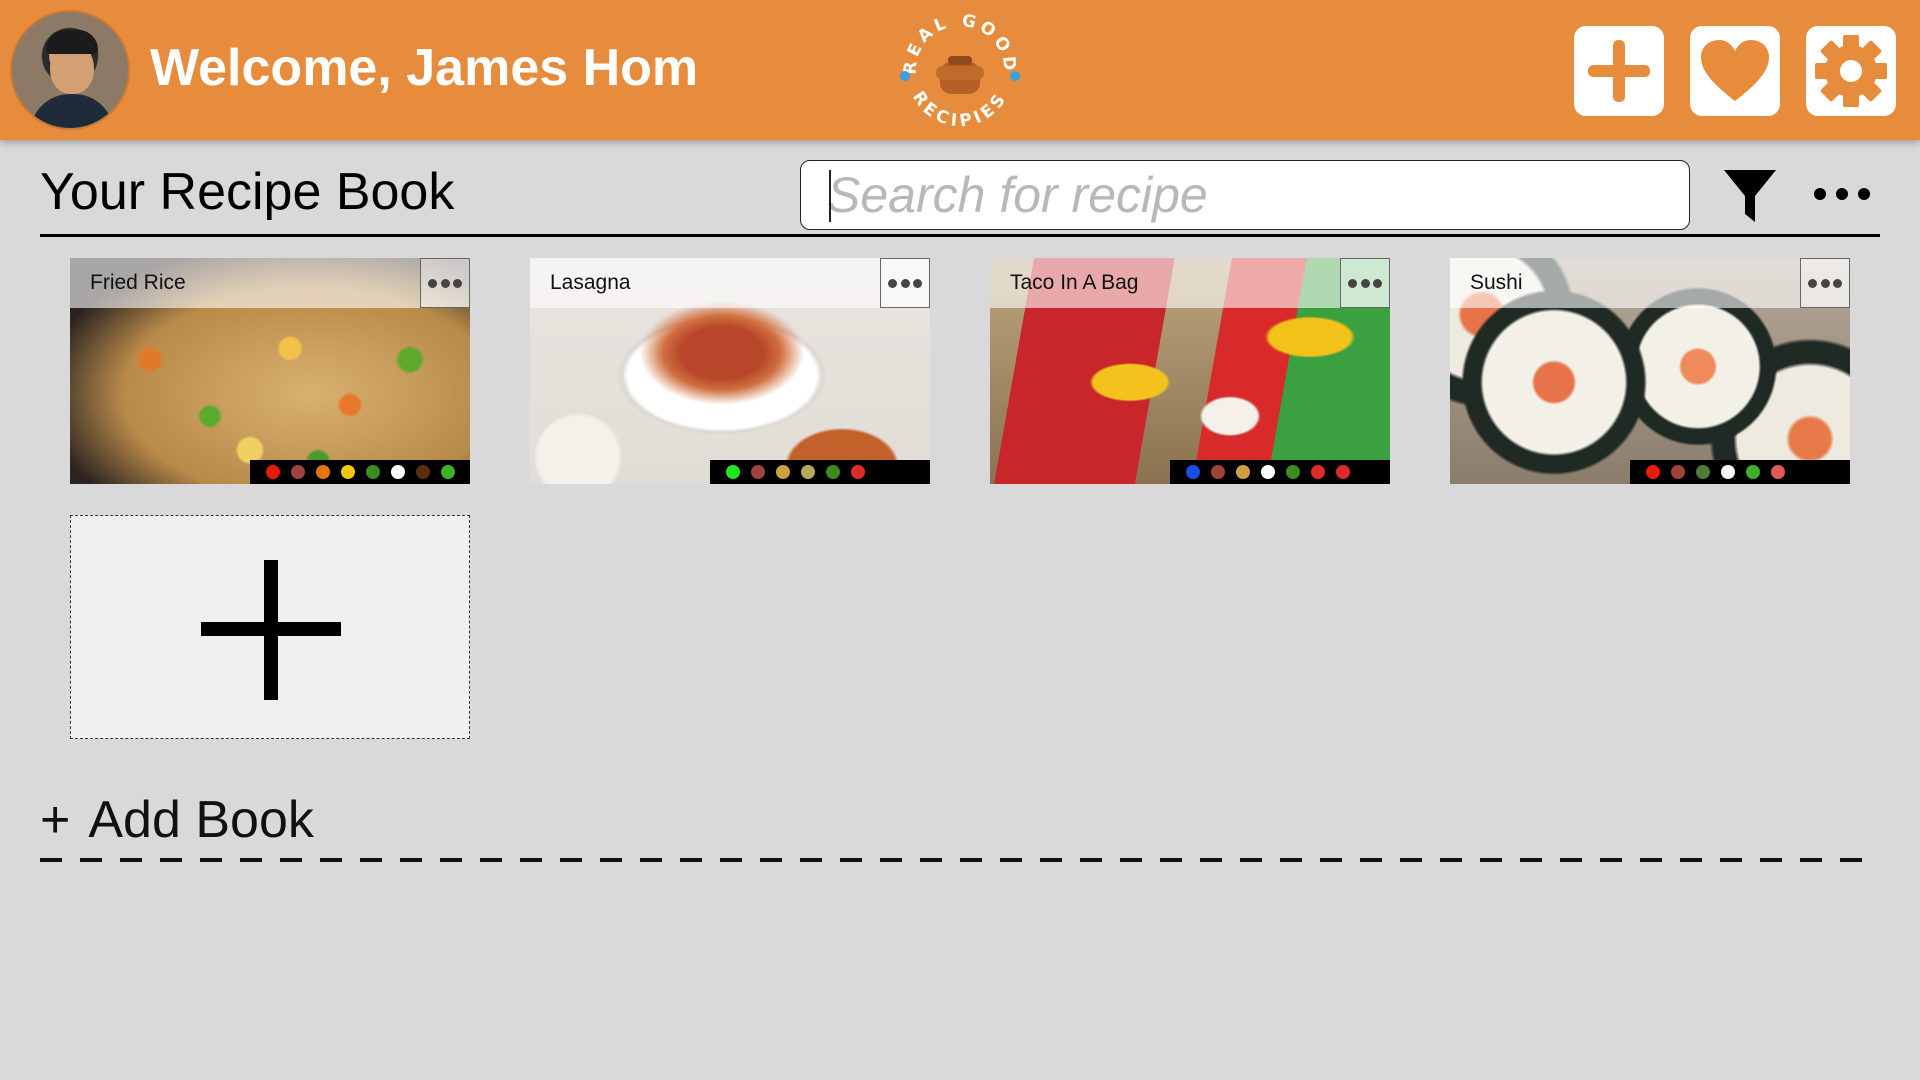 Image resolution: width=1920 pixels, height=1080 pixels. I want to click on more-horizontal-icon, so click(1842, 194).